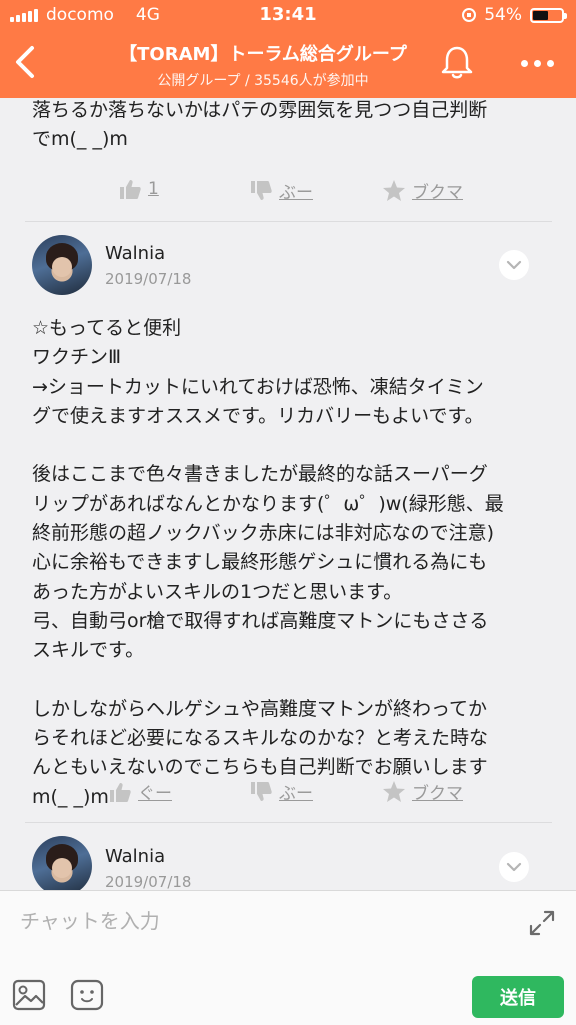 Image resolution: width=576 pixels, height=1025 pixels. What do you see at coordinates (503, 15) in the screenshot?
I see `battery-percent: 54%` at bounding box center [503, 15].